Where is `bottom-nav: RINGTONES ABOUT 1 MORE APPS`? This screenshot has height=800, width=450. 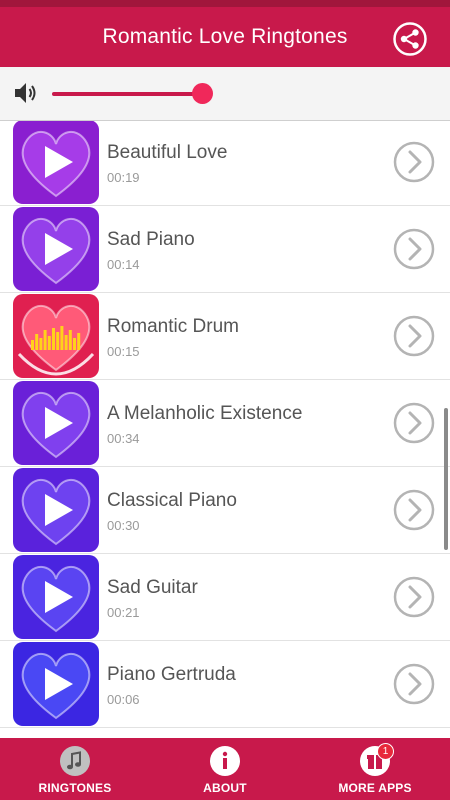
bottom-nav: RINGTONES ABOUT 1 MORE APPS is located at coordinates (225, 769).